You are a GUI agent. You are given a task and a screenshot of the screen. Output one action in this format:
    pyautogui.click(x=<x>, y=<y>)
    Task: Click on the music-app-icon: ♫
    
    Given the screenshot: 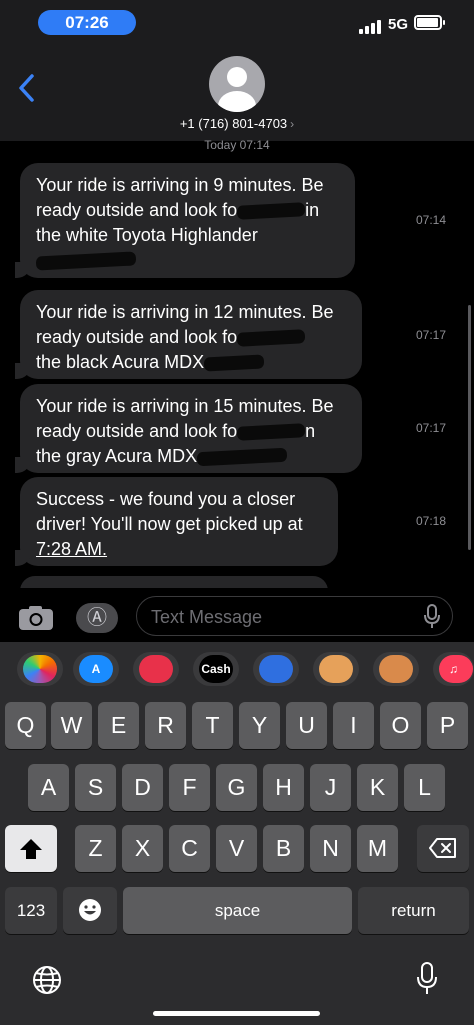 What is the action you would take?
    pyautogui.click(x=453, y=669)
    